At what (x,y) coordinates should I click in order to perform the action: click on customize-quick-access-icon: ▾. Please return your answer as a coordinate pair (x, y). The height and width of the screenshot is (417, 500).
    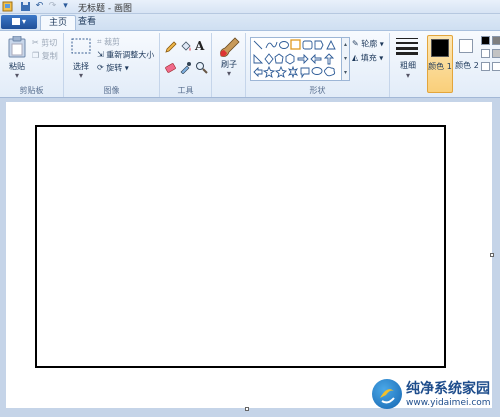
    Looking at the image, I should click on (65, 6).